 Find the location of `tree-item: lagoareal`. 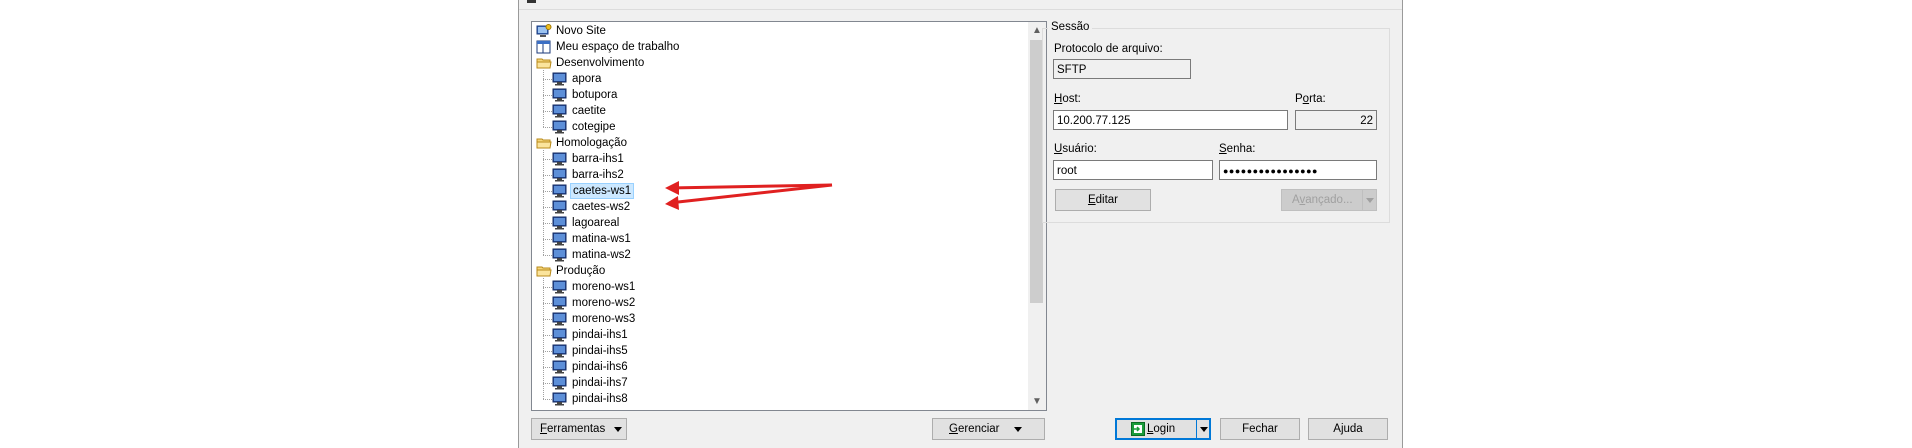

tree-item: lagoareal is located at coordinates (779, 223).